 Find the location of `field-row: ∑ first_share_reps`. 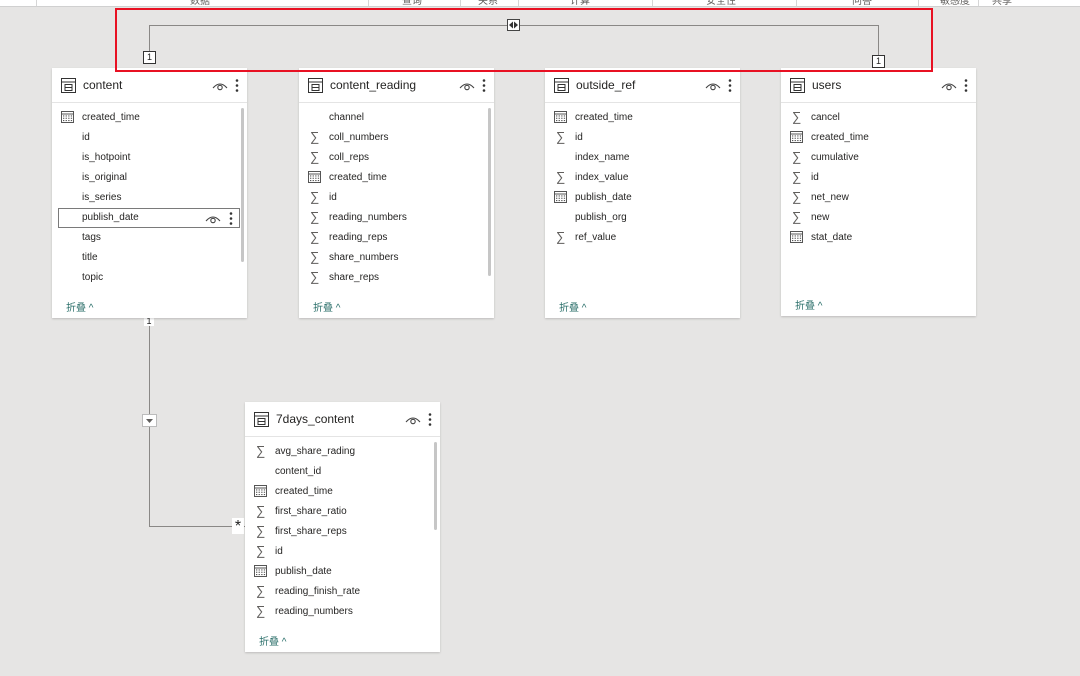

field-row: ∑ first_share_reps is located at coordinates (342, 532).